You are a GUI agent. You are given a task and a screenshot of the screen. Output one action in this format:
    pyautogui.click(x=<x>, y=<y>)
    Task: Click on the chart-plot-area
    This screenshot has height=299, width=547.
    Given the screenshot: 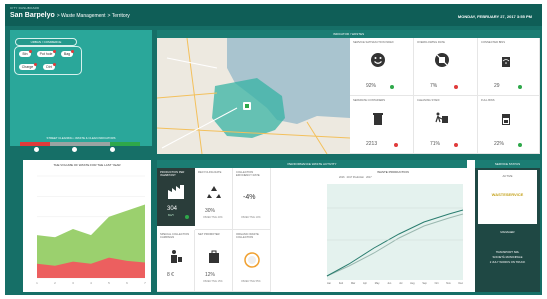 What is the action you would take?
    pyautogui.click(x=395, y=232)
    